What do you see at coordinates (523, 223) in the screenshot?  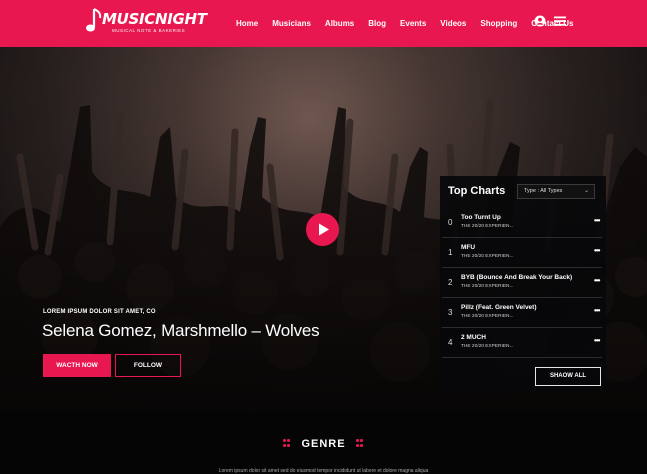 I see `chart-item: 0 Too Turnt Up THE 20/20 EXPERIEN... •••` at bounding box center [523, 223].